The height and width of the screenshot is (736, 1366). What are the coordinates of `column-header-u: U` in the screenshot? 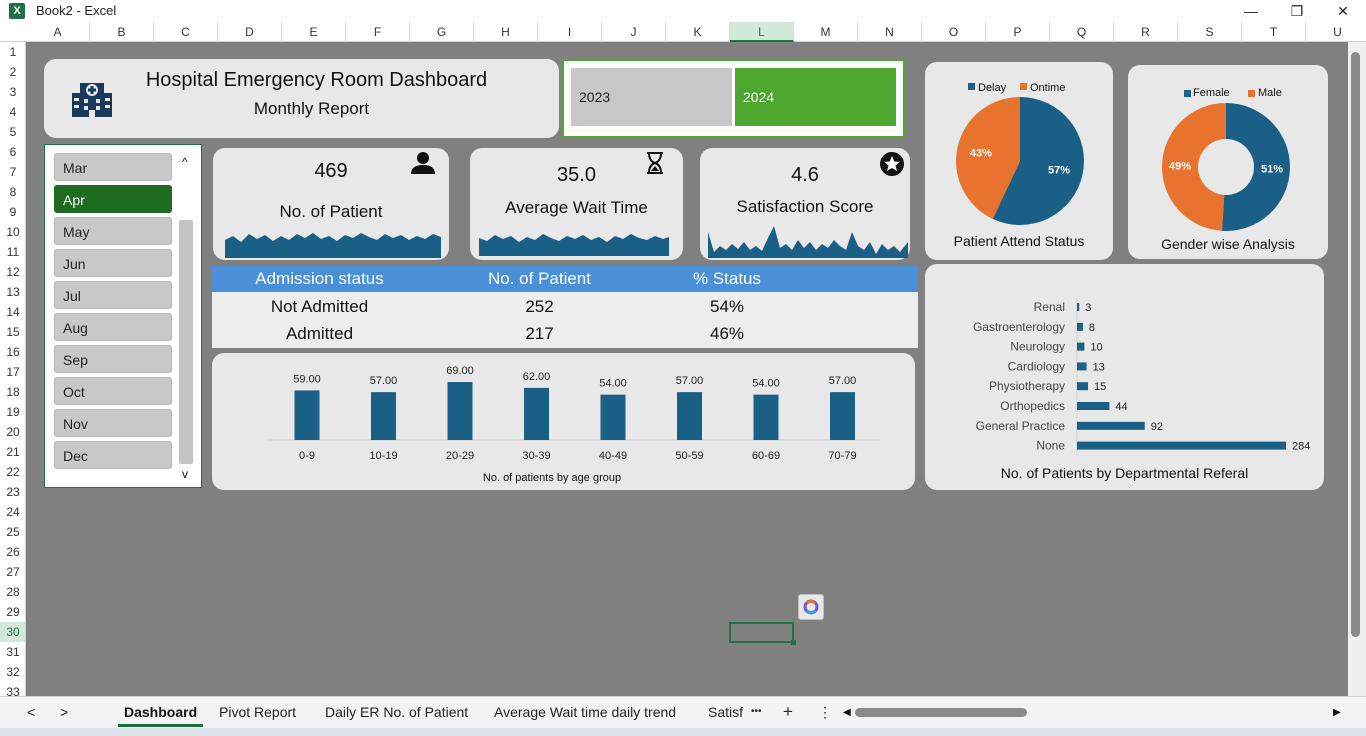 It's located at (1336, 32).